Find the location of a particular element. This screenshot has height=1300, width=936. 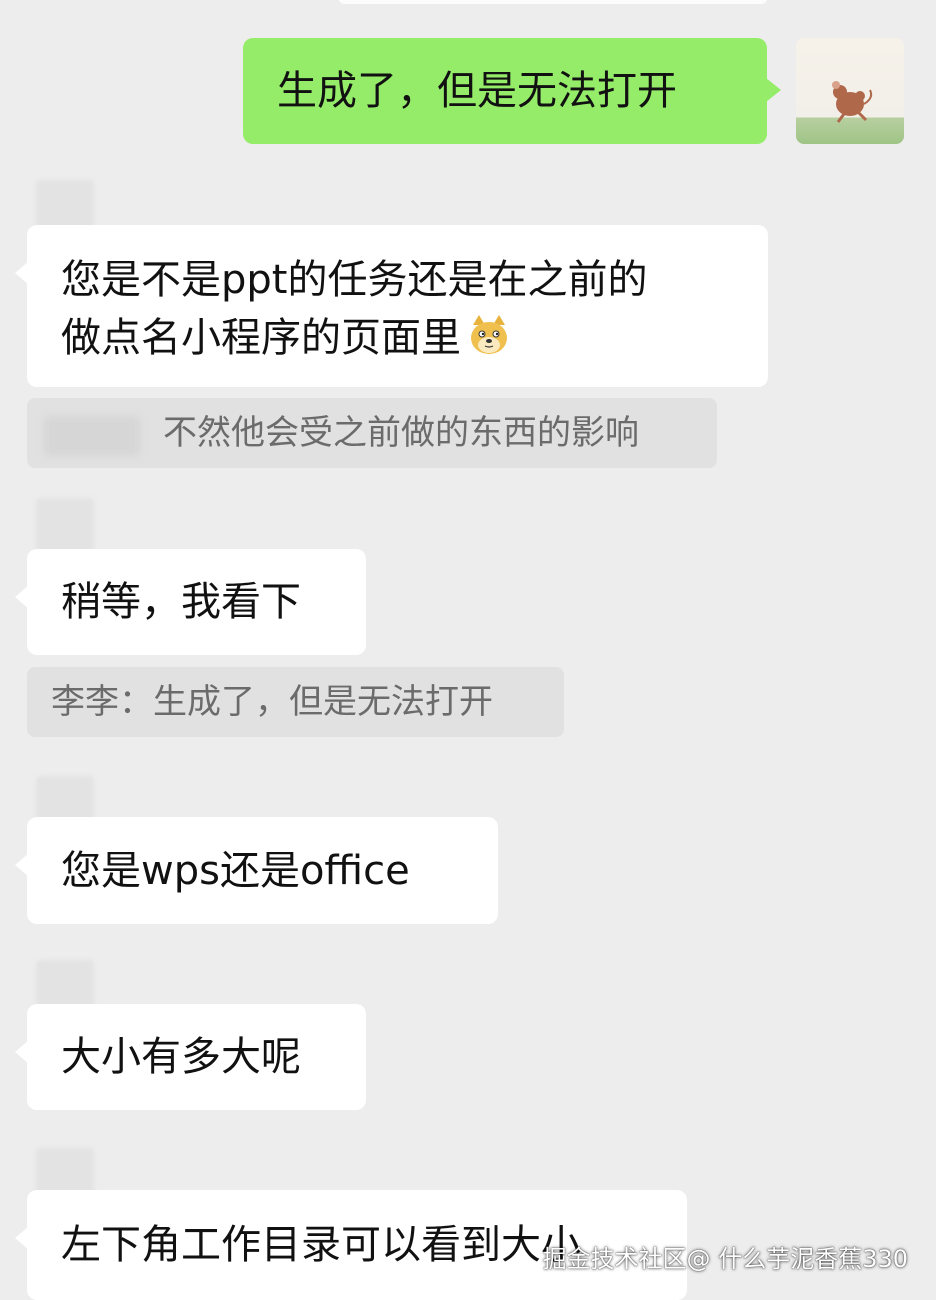

message-text: 大小有多大呢 is located at coordinates (181, 1057).